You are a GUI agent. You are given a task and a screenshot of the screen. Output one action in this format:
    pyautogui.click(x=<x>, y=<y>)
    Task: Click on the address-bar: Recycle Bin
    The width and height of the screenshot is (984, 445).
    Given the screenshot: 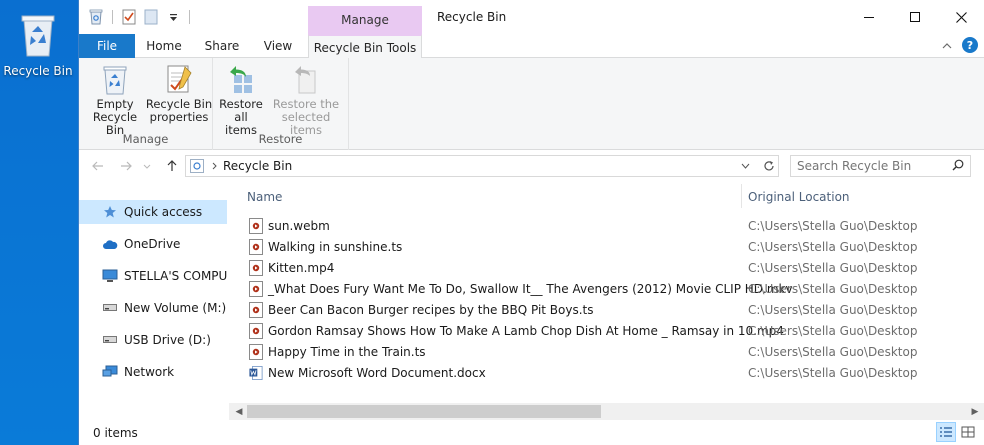 What is the action you would take?
    pyautogui.click(x=482, y=166)
    